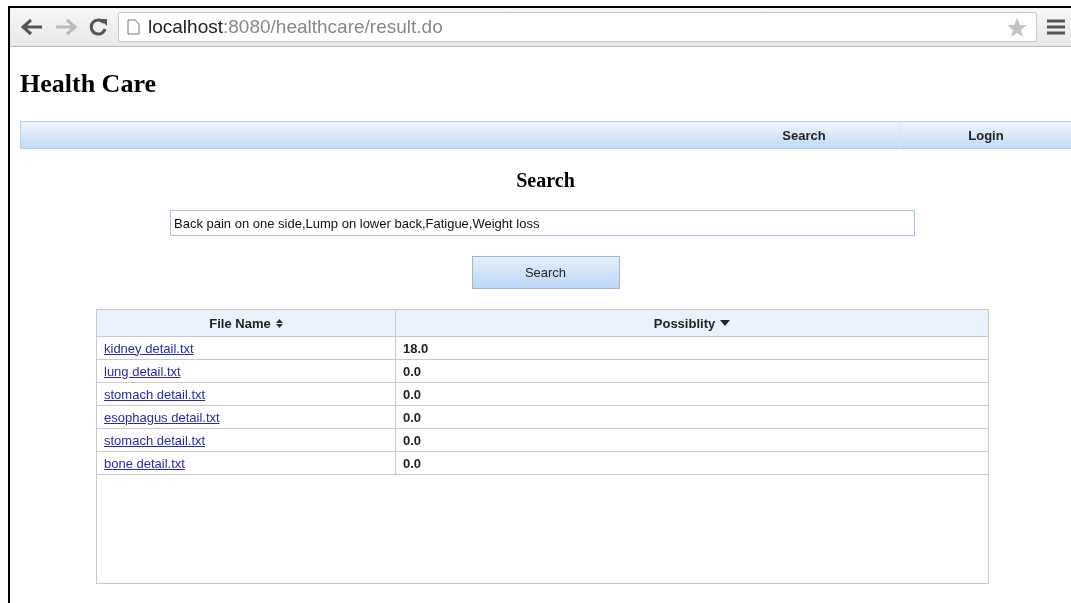  Describe the element at coordinates (279, 323) in the screenshot. I see `sort-icon` at that location.